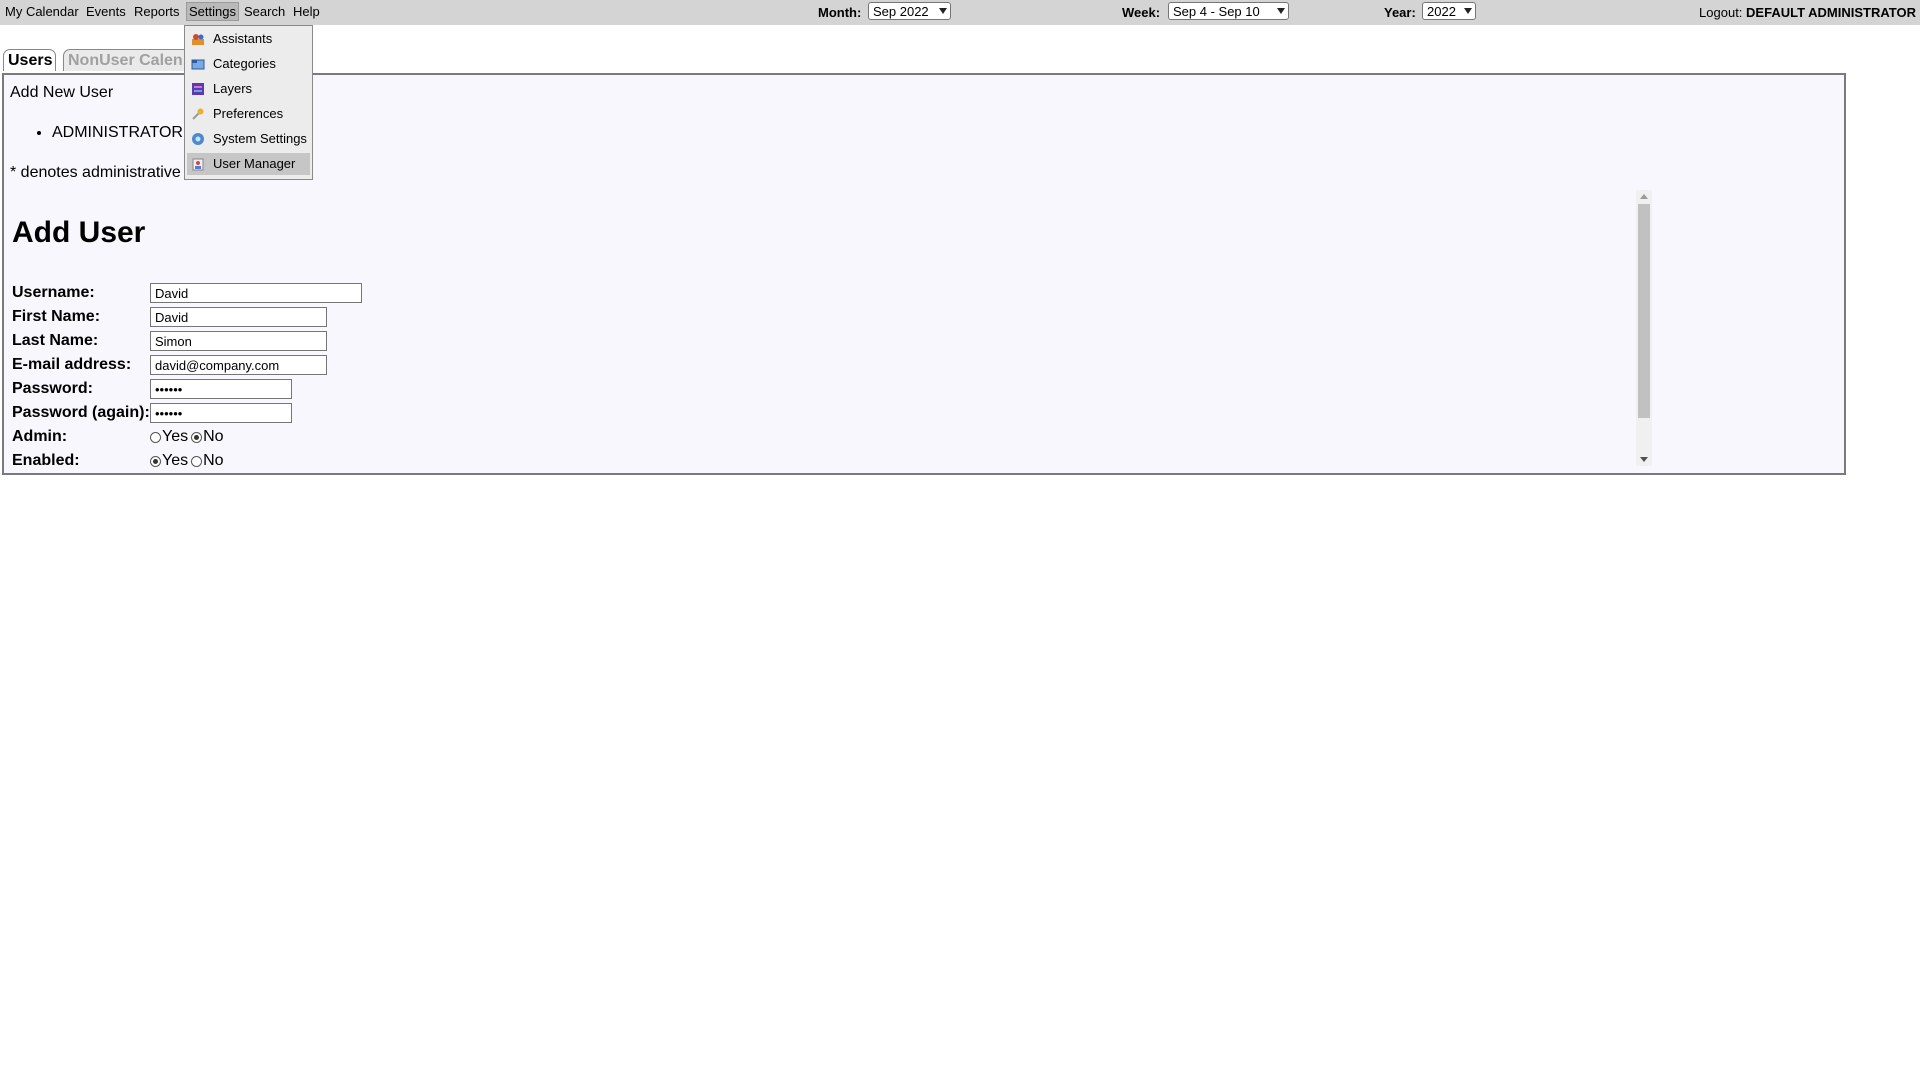 This screenshot has width=1920, height=1080. What do you see at coordinates (221, 389) in the screenshot?
I see `password-field` at bounding box center [221, 389].